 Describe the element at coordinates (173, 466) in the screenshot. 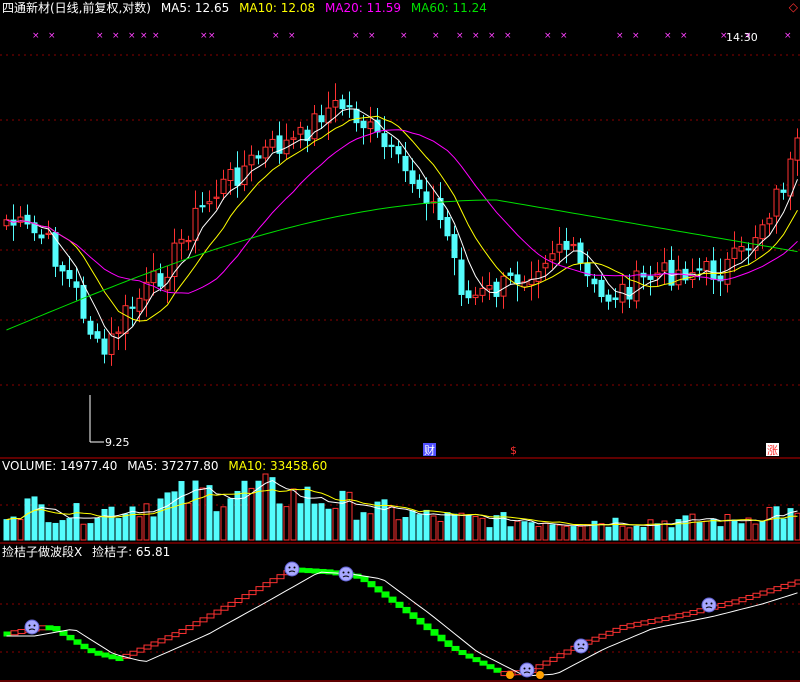

I see `volume-ma5: MA5: 37277.80` at that location.